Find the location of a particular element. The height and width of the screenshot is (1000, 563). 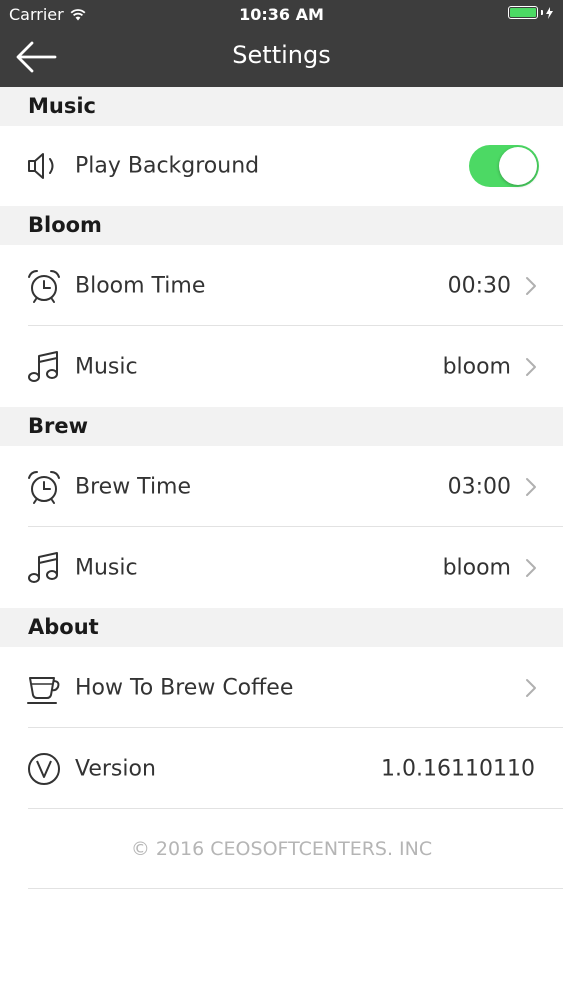

bloom-music-row: Music bloom is located at coordinates (281, 366).